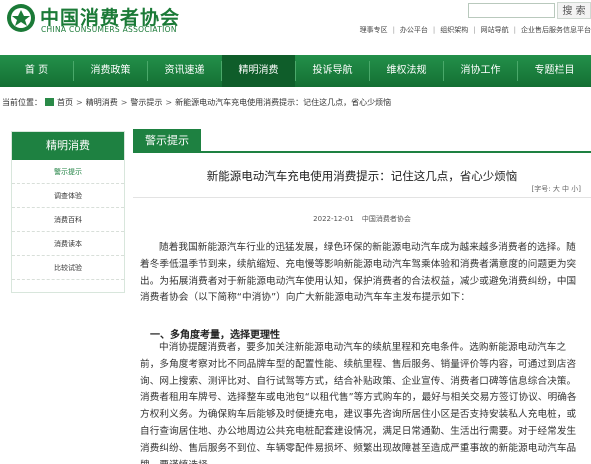  What do you see at coordinates (557, 189) in the screenshot?
I see `font-size-switch: [字号: 大 中 小]` at bounding box center [557, 189].